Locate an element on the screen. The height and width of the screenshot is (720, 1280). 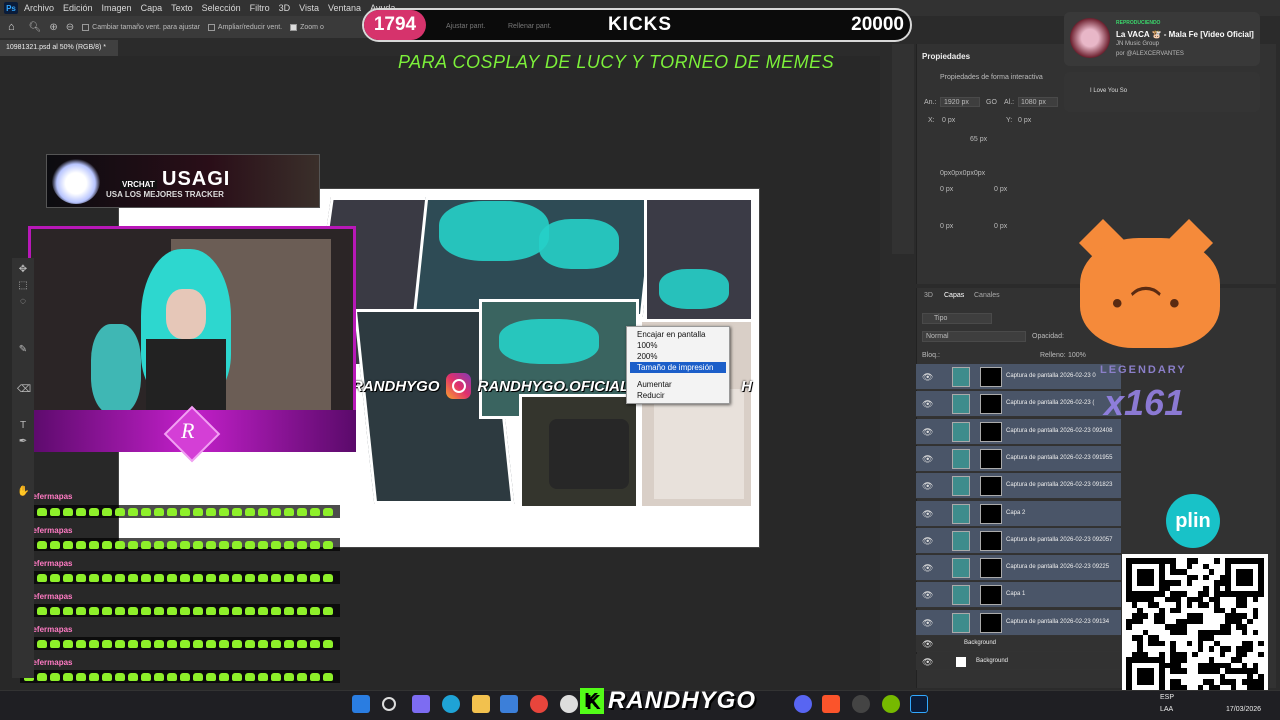
menu-texto: Texto is located at coordinates (182, 8).